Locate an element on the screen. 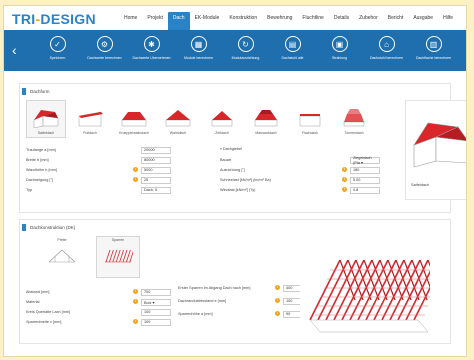  toolbar-button-check: ✓ Speichern is located at coordinates (57, 46).